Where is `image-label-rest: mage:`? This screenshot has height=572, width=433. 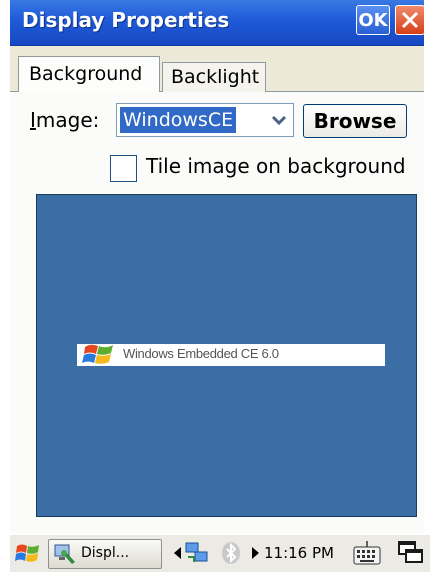
image-label-rest: mage: is located at coordinates (67, 120).